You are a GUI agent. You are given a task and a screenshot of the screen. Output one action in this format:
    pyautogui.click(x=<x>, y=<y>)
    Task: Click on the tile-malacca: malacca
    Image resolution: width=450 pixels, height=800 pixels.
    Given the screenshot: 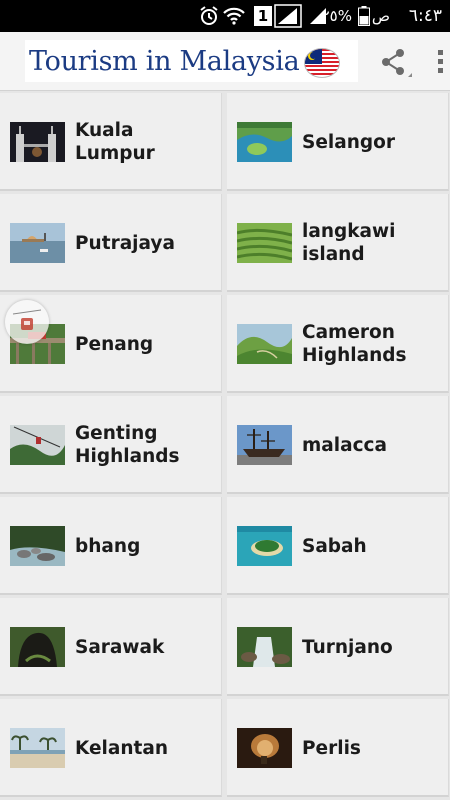 What is the action you would take?
    pyautogui.click(x=338, y=445)
    